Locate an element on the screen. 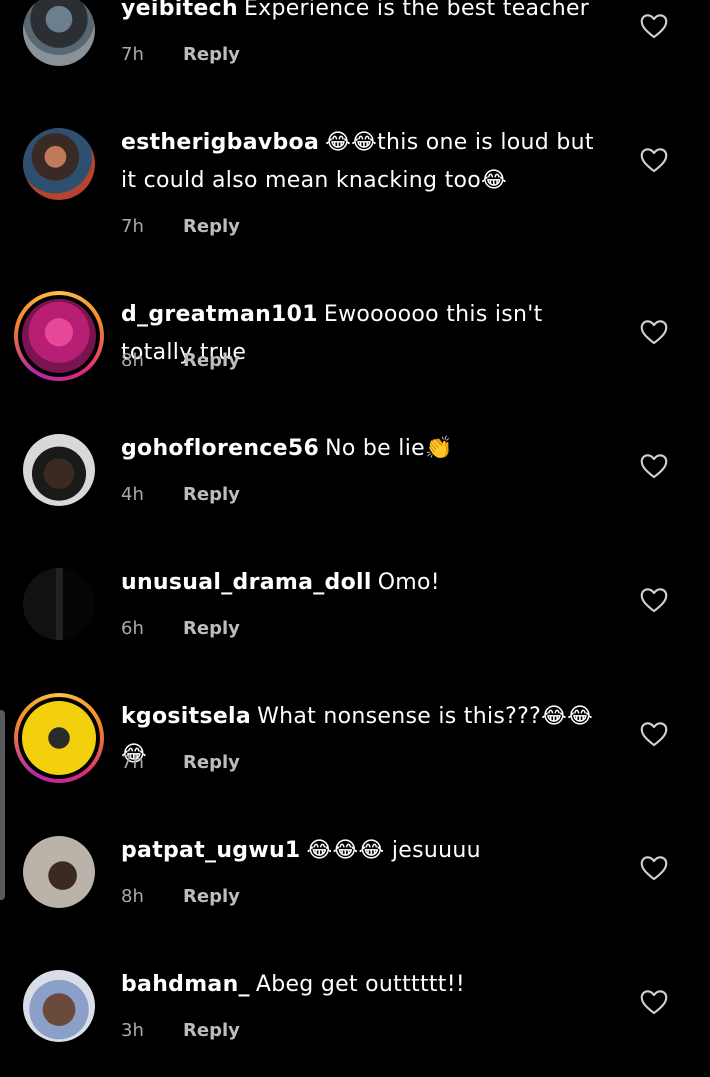 The width and height of the screenshot is (710, 1077). comment-username: estherigbavboa is located at coordinates (220, 142).